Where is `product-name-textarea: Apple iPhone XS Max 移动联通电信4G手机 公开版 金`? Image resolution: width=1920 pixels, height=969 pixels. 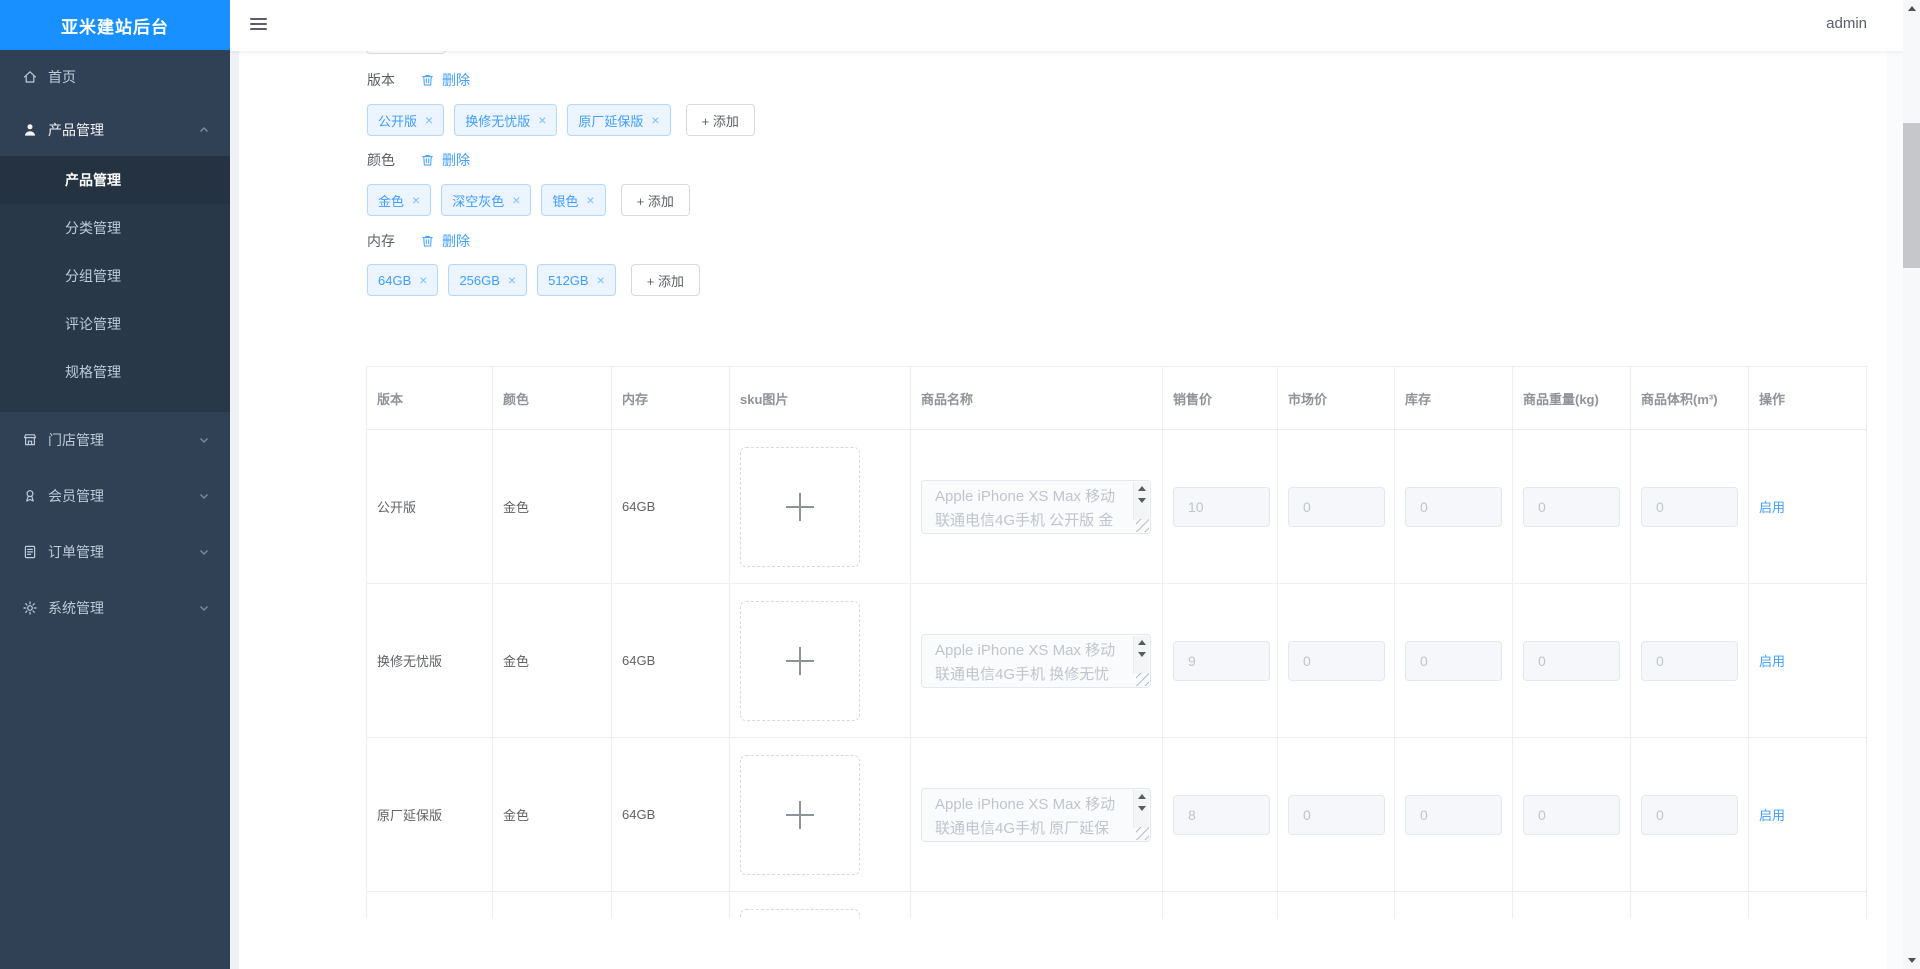
product-name-textarea: Apple iPhone XS Max 移动联通电信4G手机 公开版 金 is located at coordinates (1036, 506).